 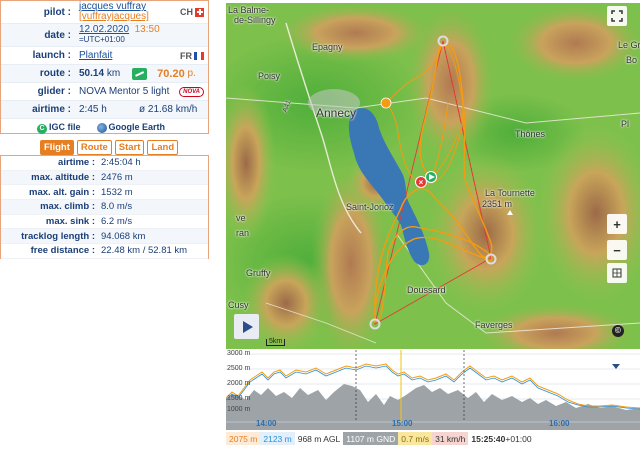 What do you see at coordinates (243, 438) in the screenshot?
I see `status-gps-alt: 2075 m` at bounding box center [243, 438].